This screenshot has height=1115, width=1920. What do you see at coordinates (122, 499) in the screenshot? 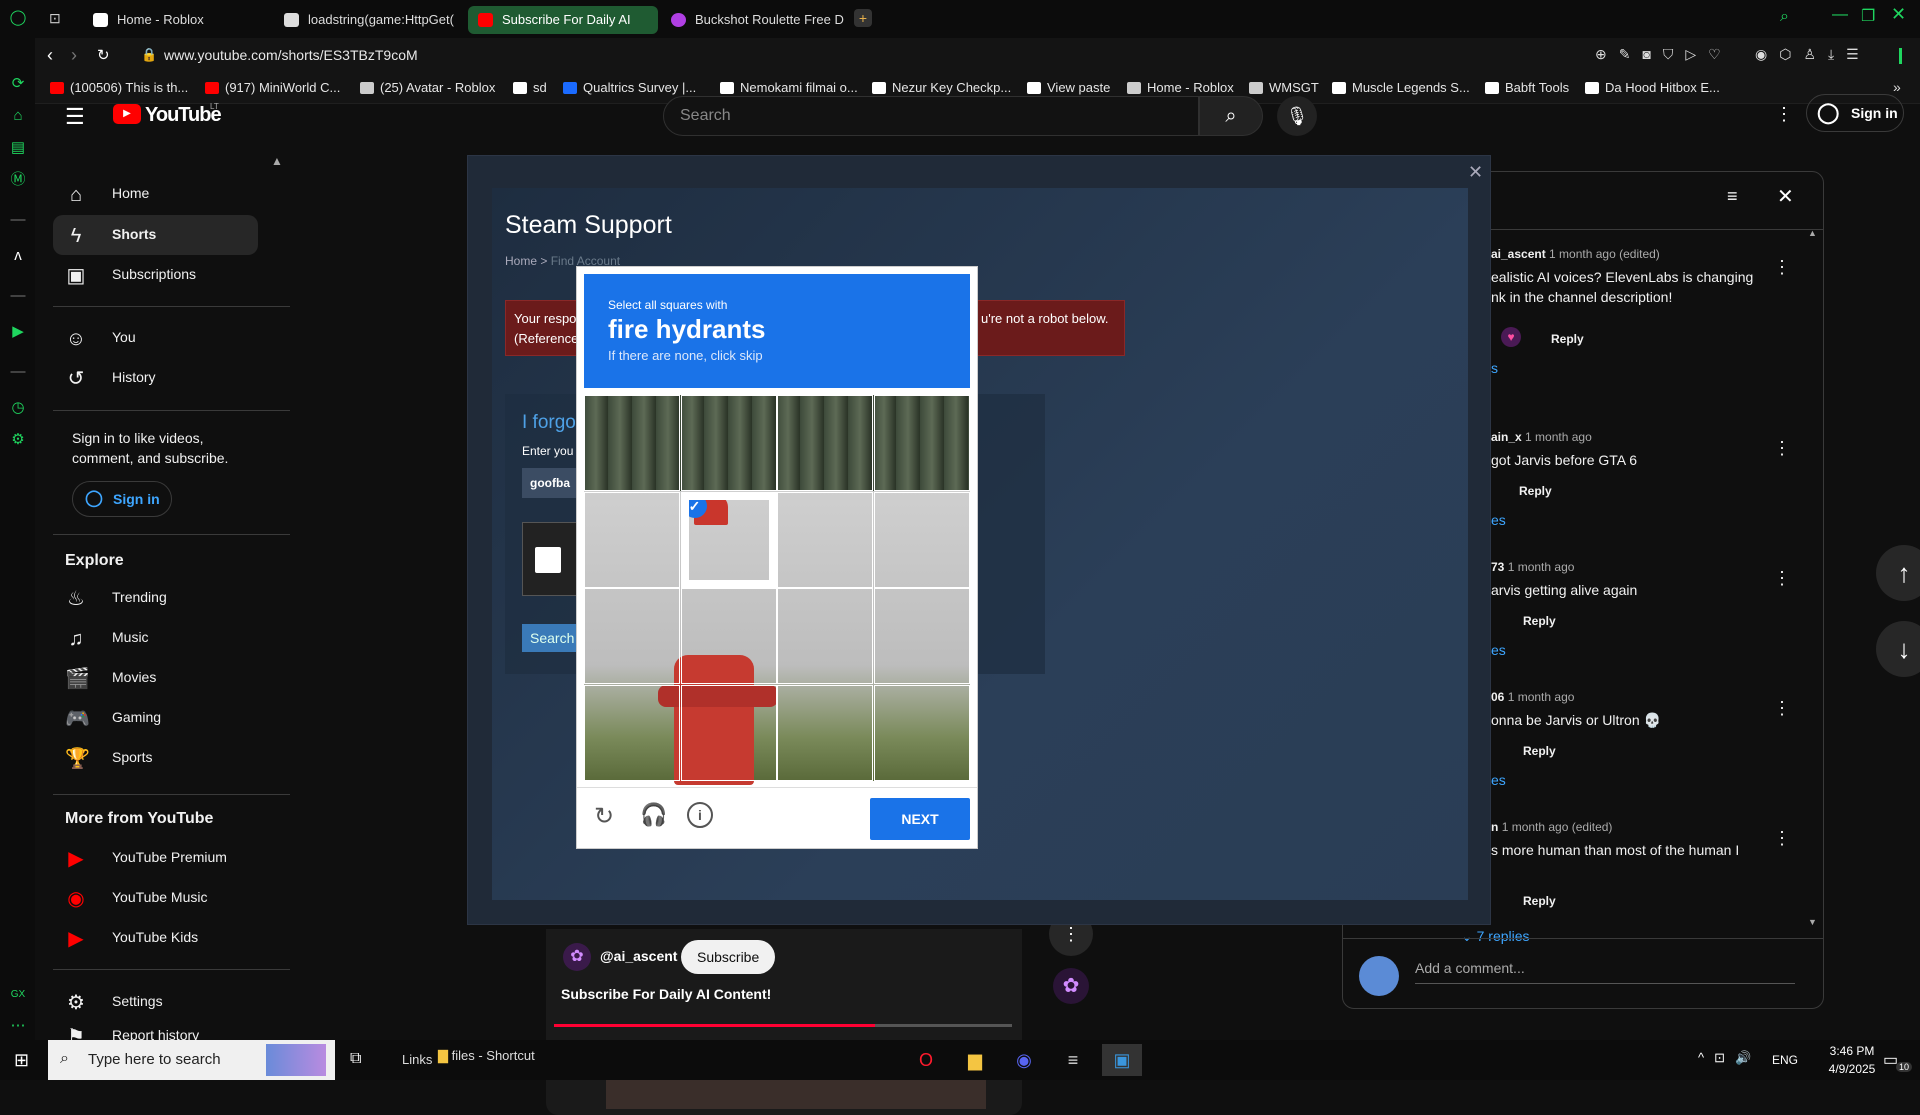
I see `sidebar-signin-button: ◯ Sign in` at bounding box center [122, 499].